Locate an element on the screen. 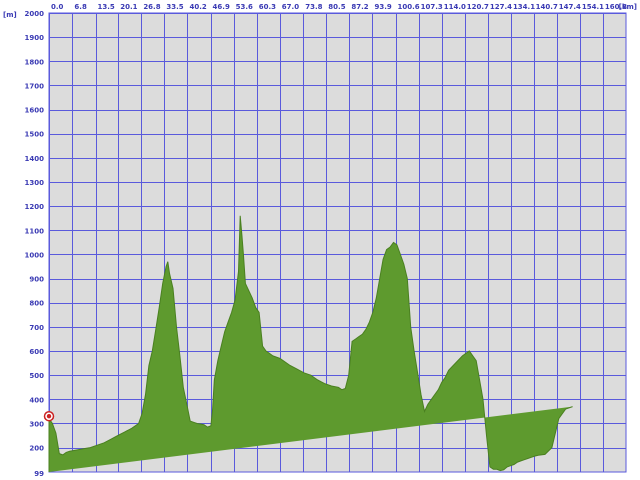 This screenshot has height=480, width=640. start-marker is located at coordinates (49, 416).